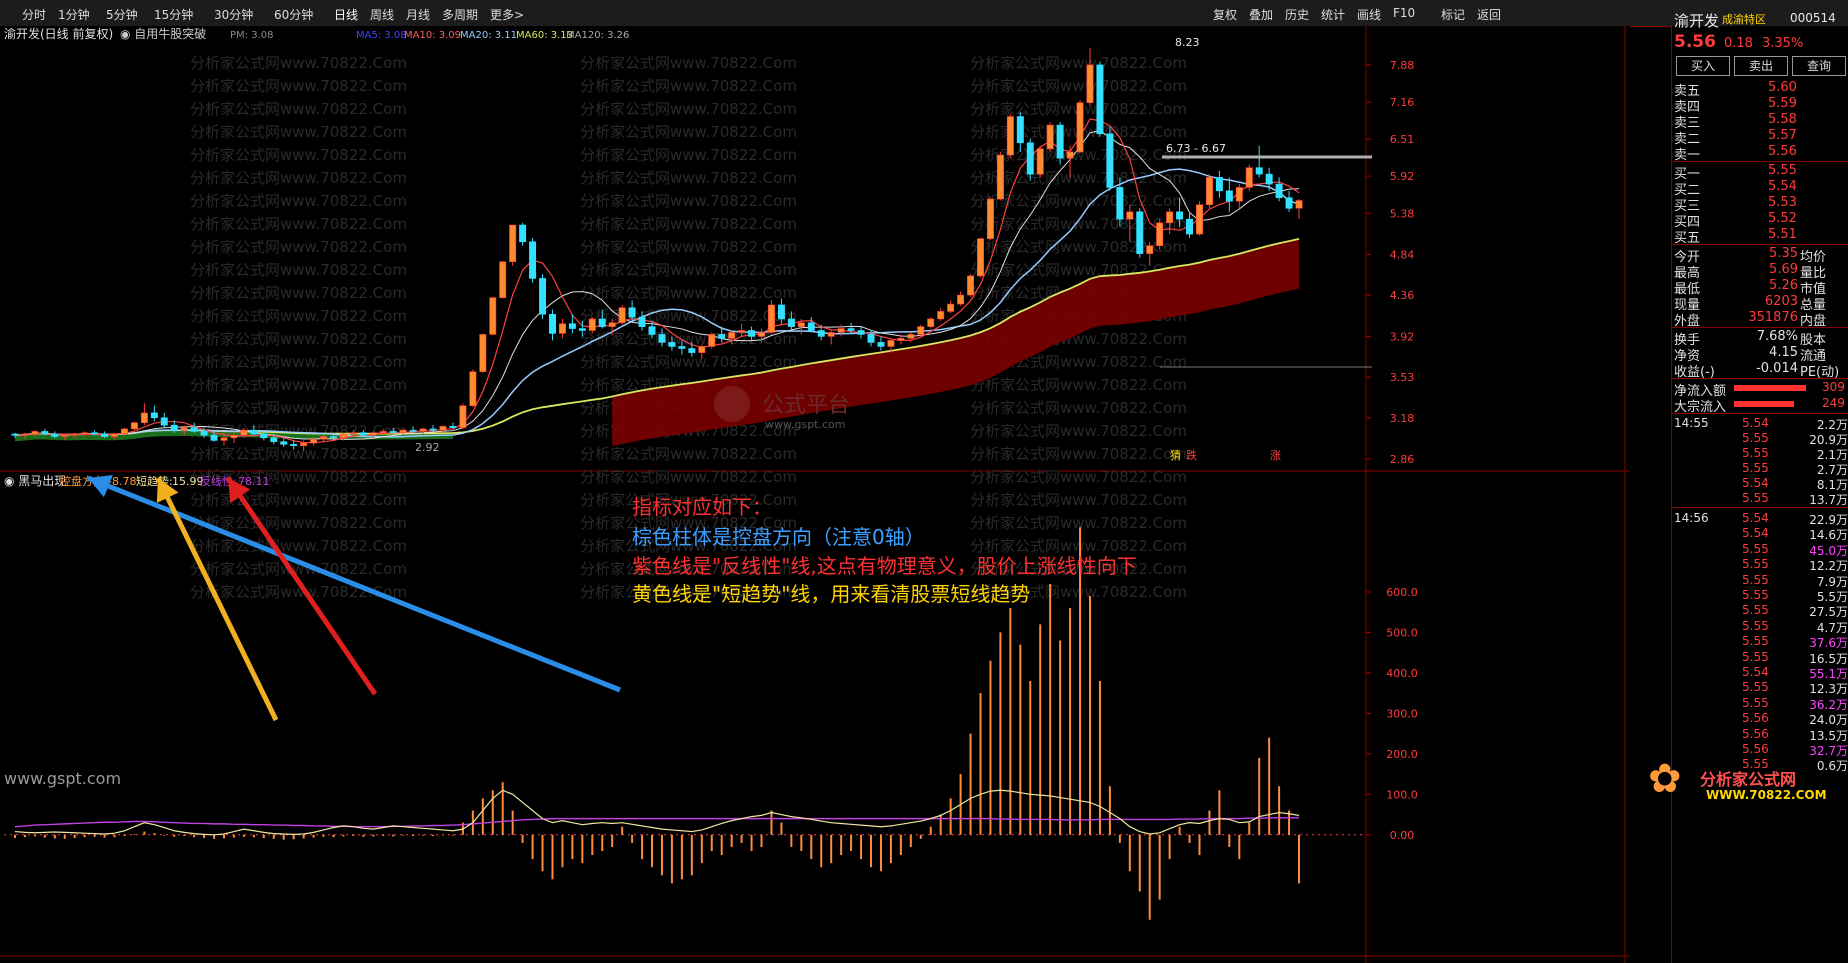 This screenshot has height=963, width=1848. What do you see at coordinates (1404, 13) in the screenshot?
I see `tool-btn-5: F10` at bounding box center [1404, 13].